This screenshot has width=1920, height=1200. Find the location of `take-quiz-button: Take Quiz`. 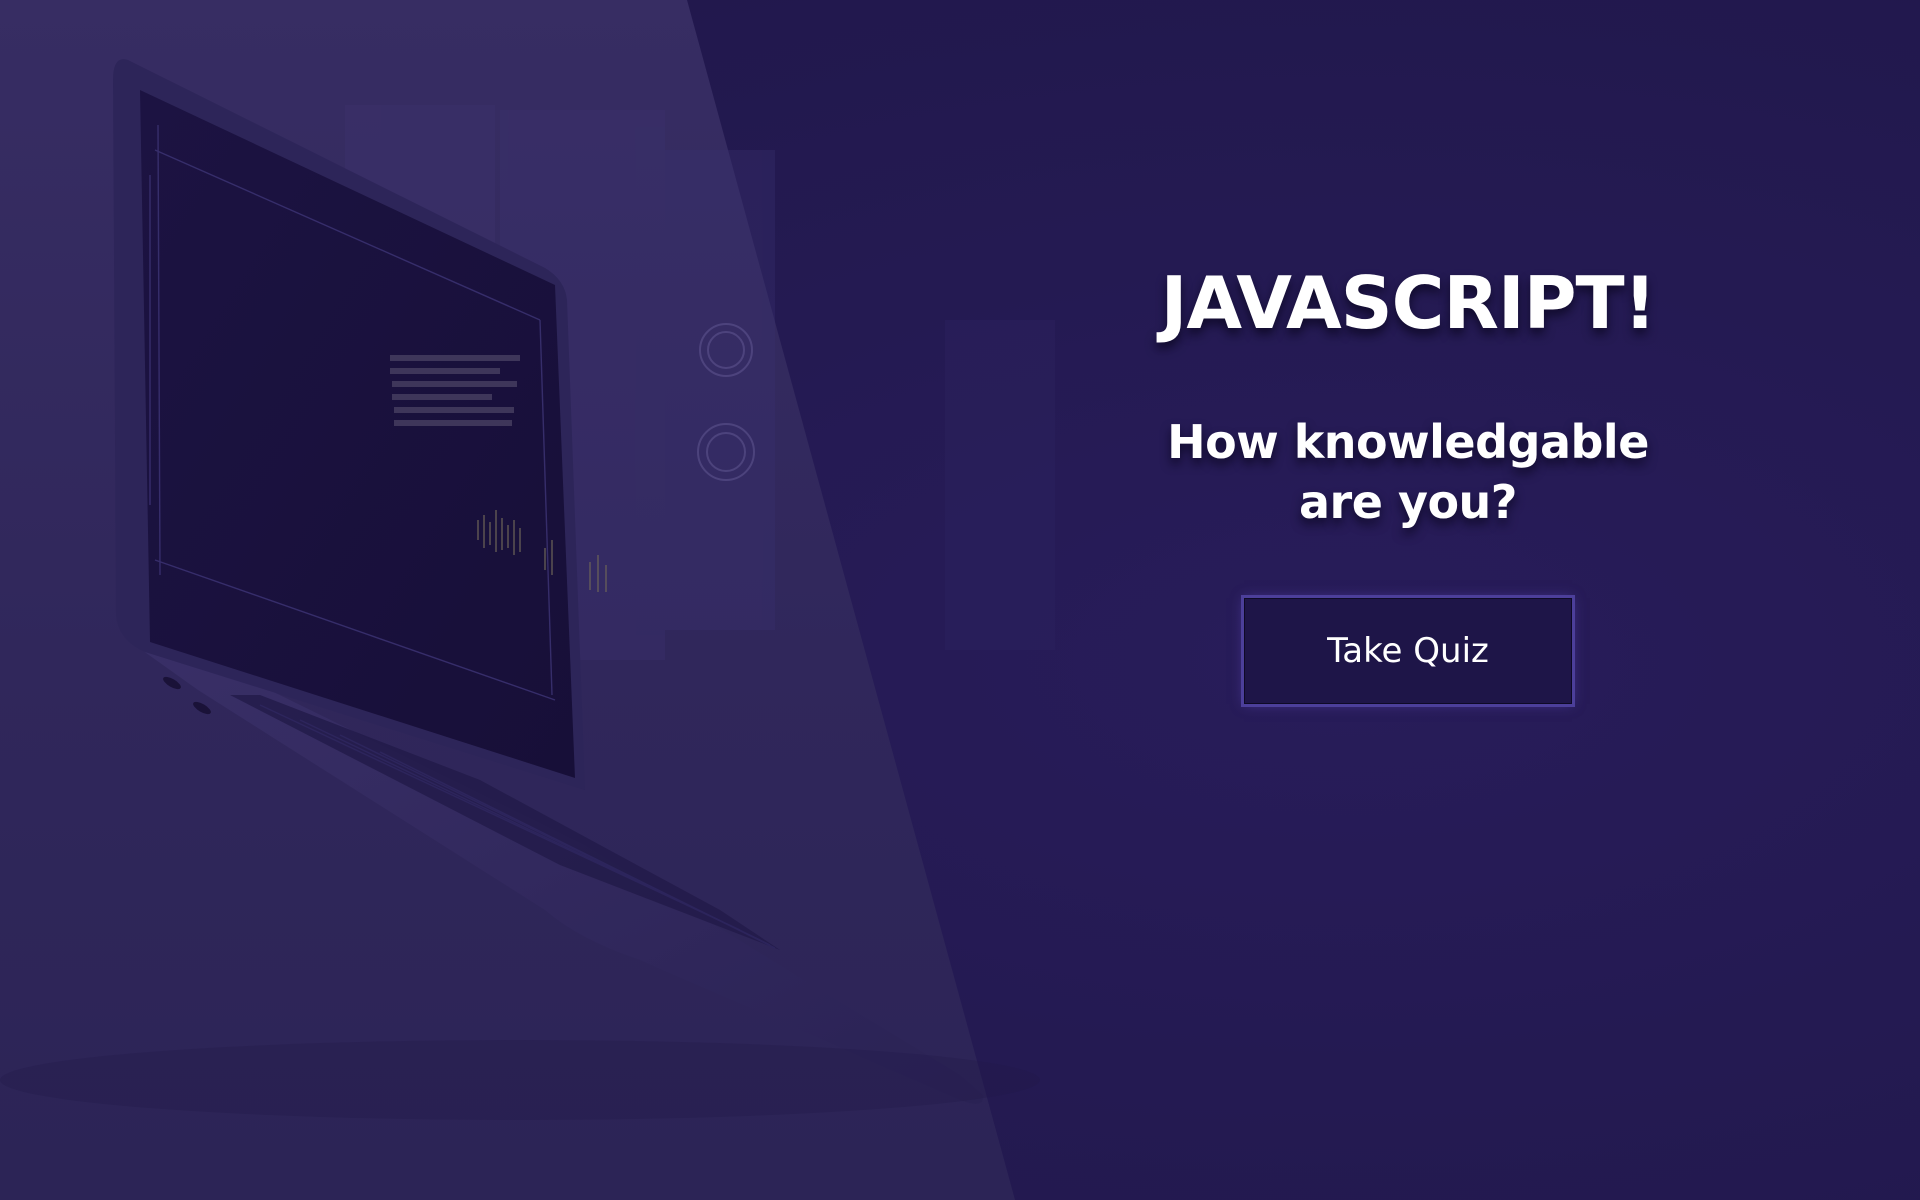

take-quiz-button: Take Quiz is located at coordinates (1408, 651).